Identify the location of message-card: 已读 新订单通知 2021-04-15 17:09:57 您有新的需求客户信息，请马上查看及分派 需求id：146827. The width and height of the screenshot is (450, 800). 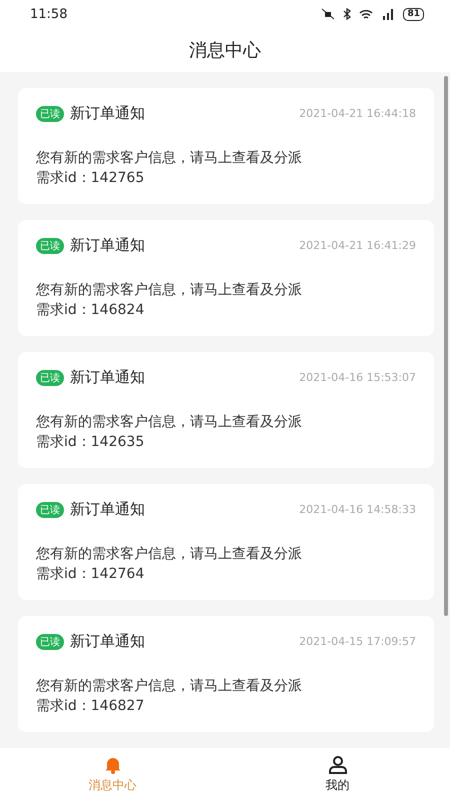
(226, 674).